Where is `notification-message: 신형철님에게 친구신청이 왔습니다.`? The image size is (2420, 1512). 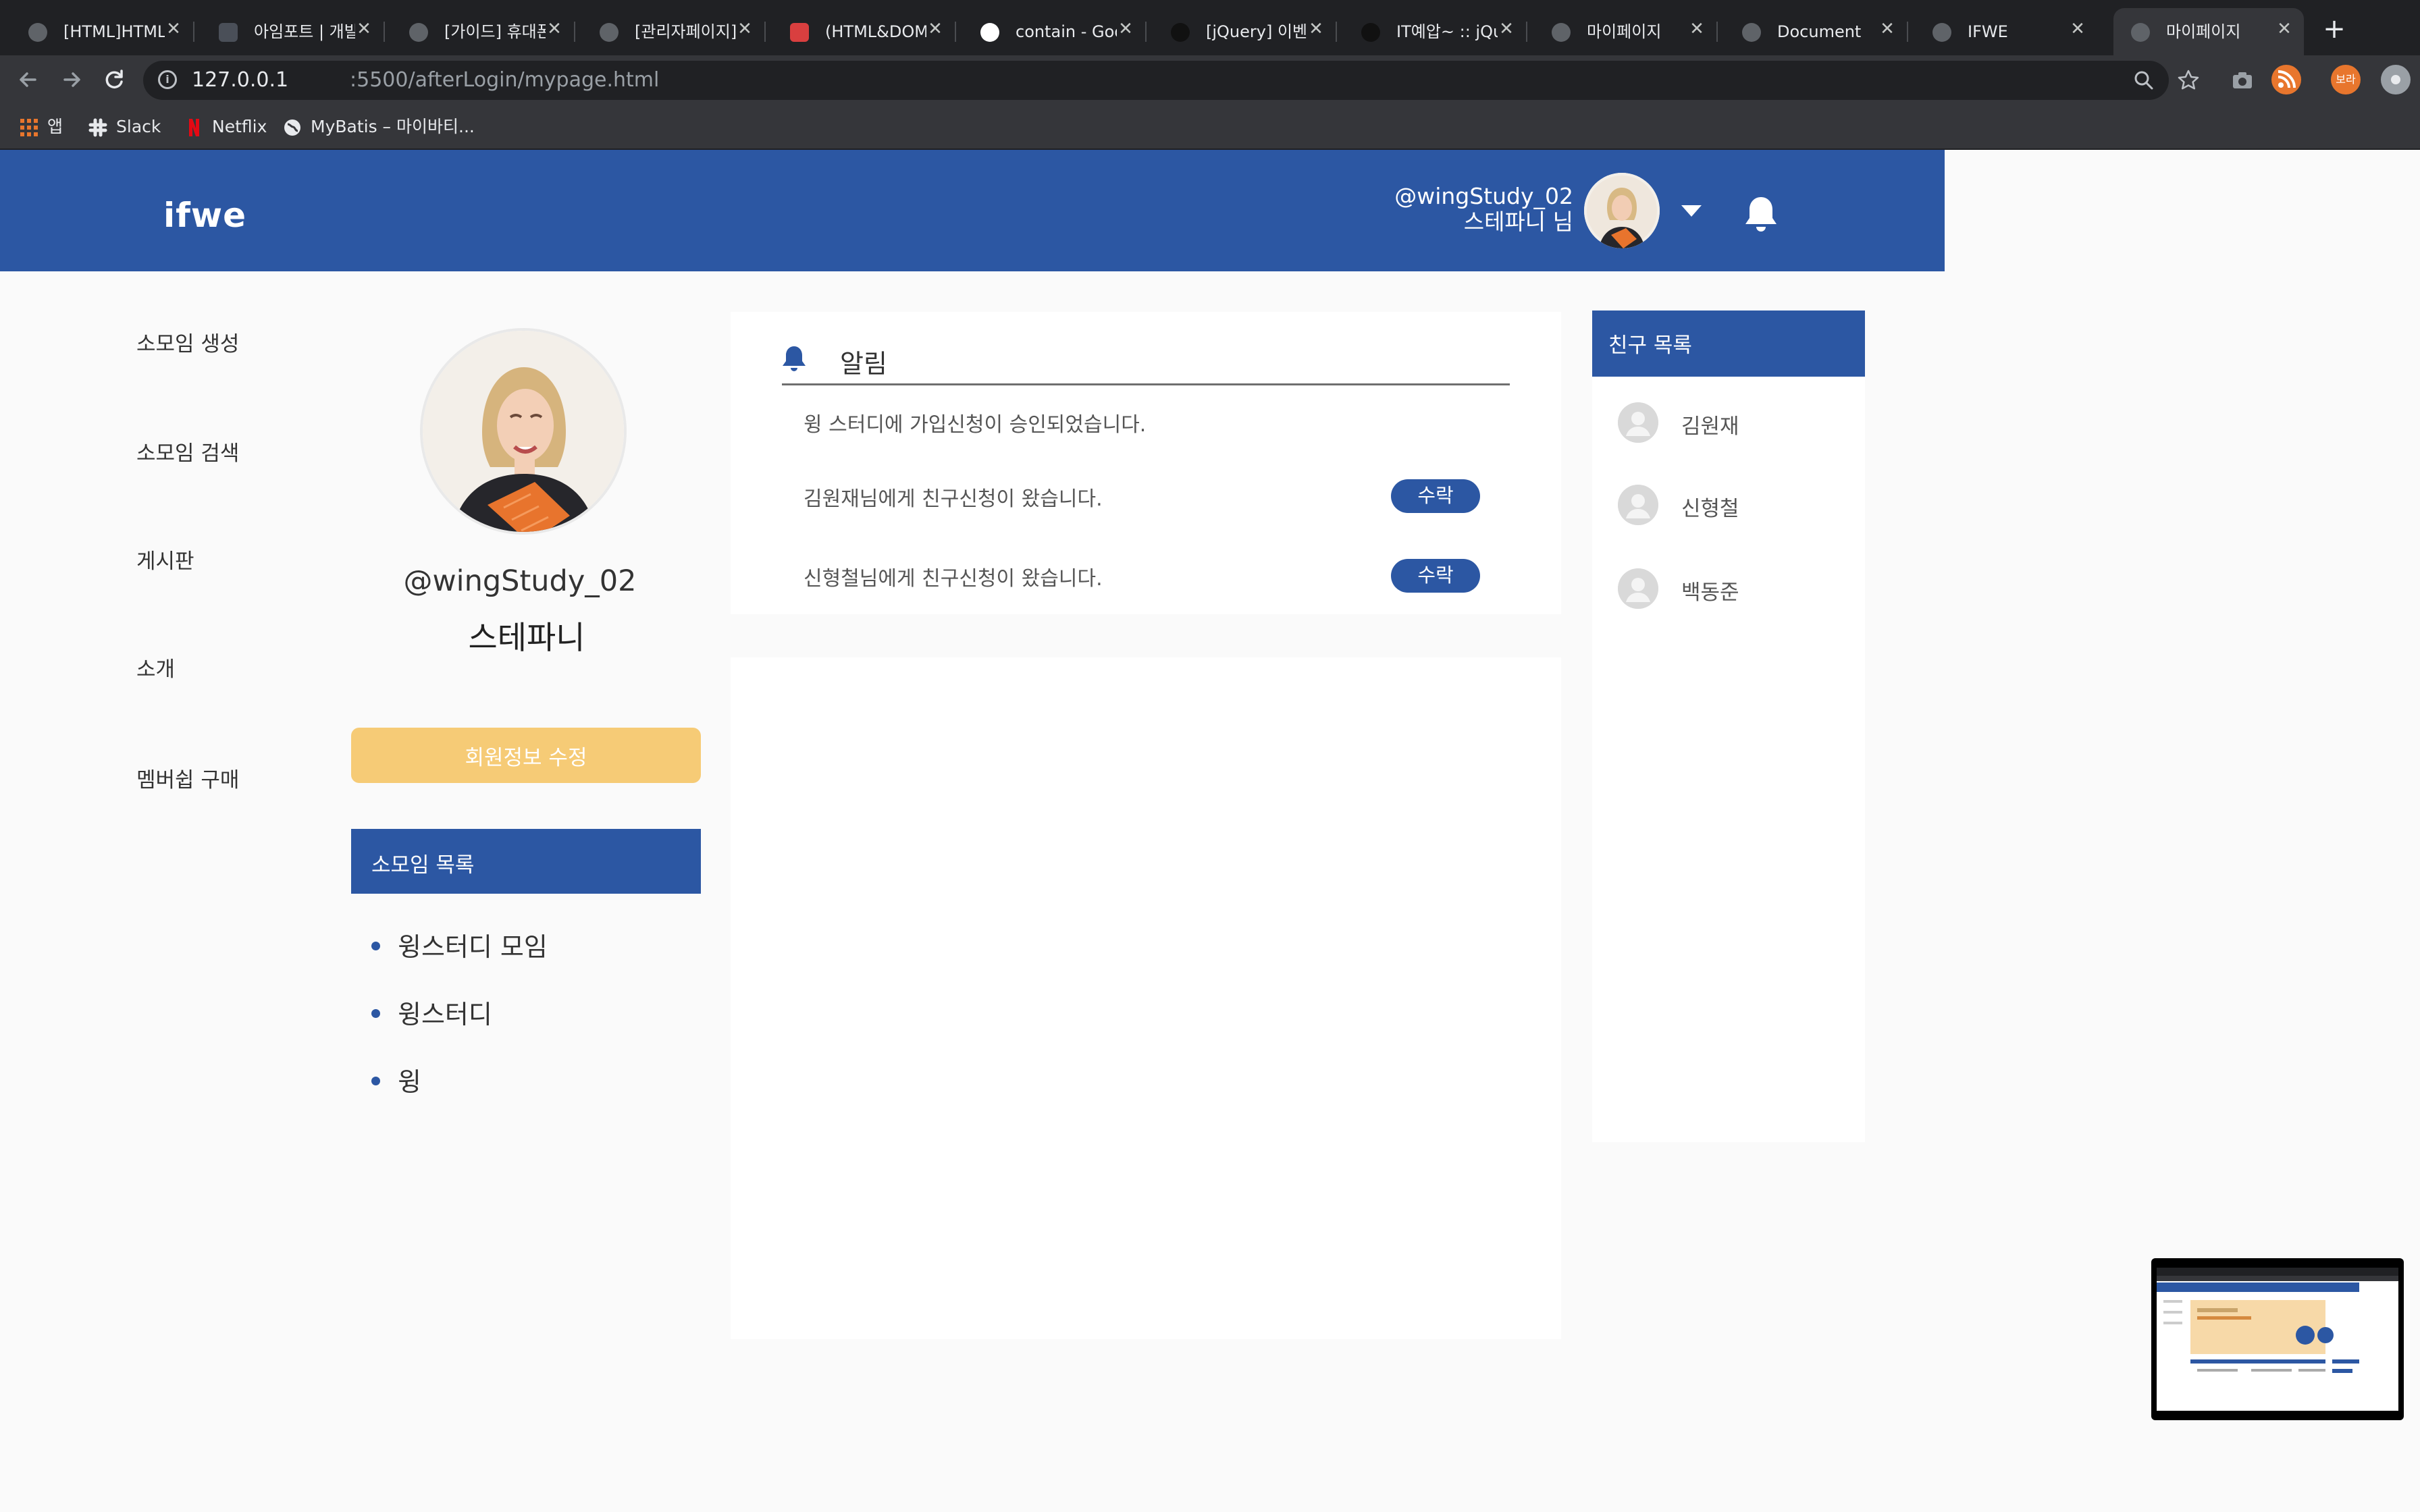 notification-message: 신형철님에게 친구신청이 왔습니다. is located at coordinates (953, 579).